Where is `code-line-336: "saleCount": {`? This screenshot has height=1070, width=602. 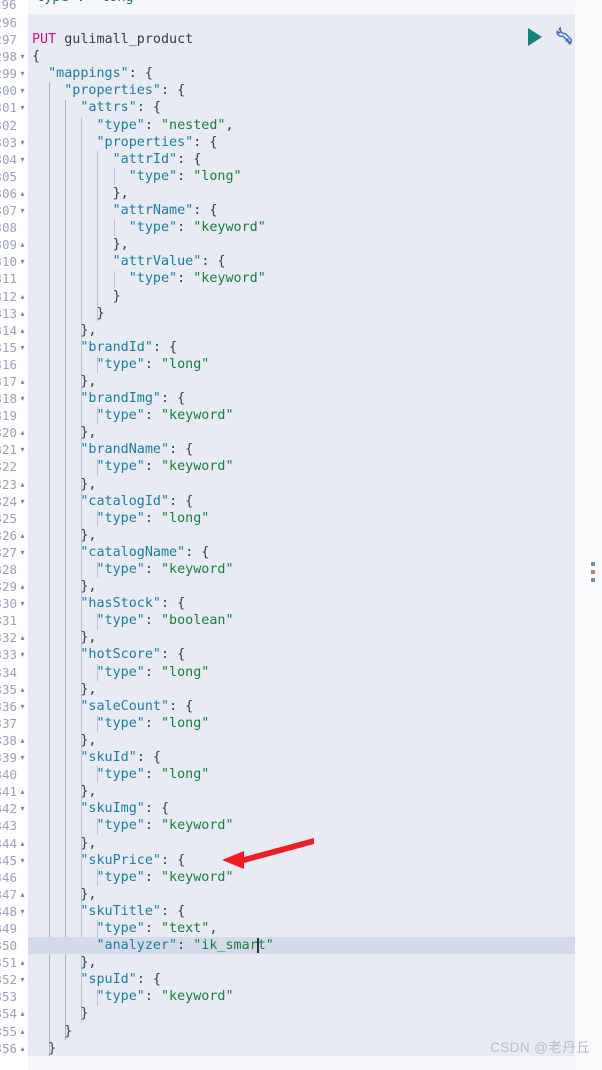
code-line-336: "saleCount": { is located at coordinates (301, 706).